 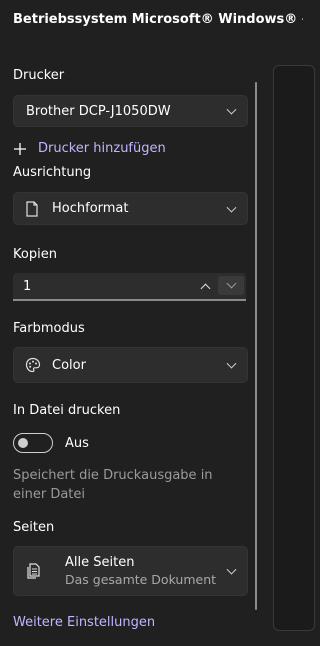 What do you see at coordinates (84, 622) in the screenshot?
I see `more-settings-link: Weitere Einstellungen` at bounding box center [84, 622].